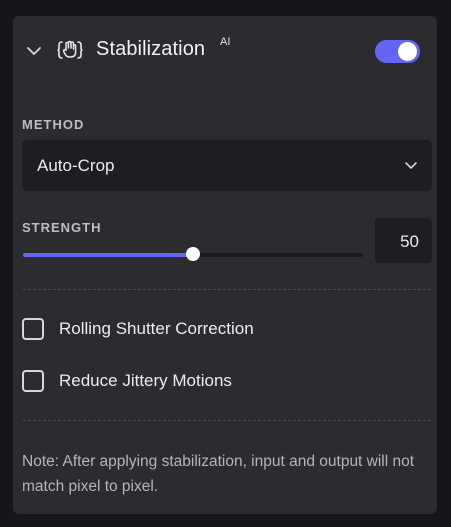 The height and width of the screenshot is (527, 451). What do you see at coordinates (227, 165) in the screenshot?
I see `method-select: Auto-Crop` at bounding box center [227, 165].